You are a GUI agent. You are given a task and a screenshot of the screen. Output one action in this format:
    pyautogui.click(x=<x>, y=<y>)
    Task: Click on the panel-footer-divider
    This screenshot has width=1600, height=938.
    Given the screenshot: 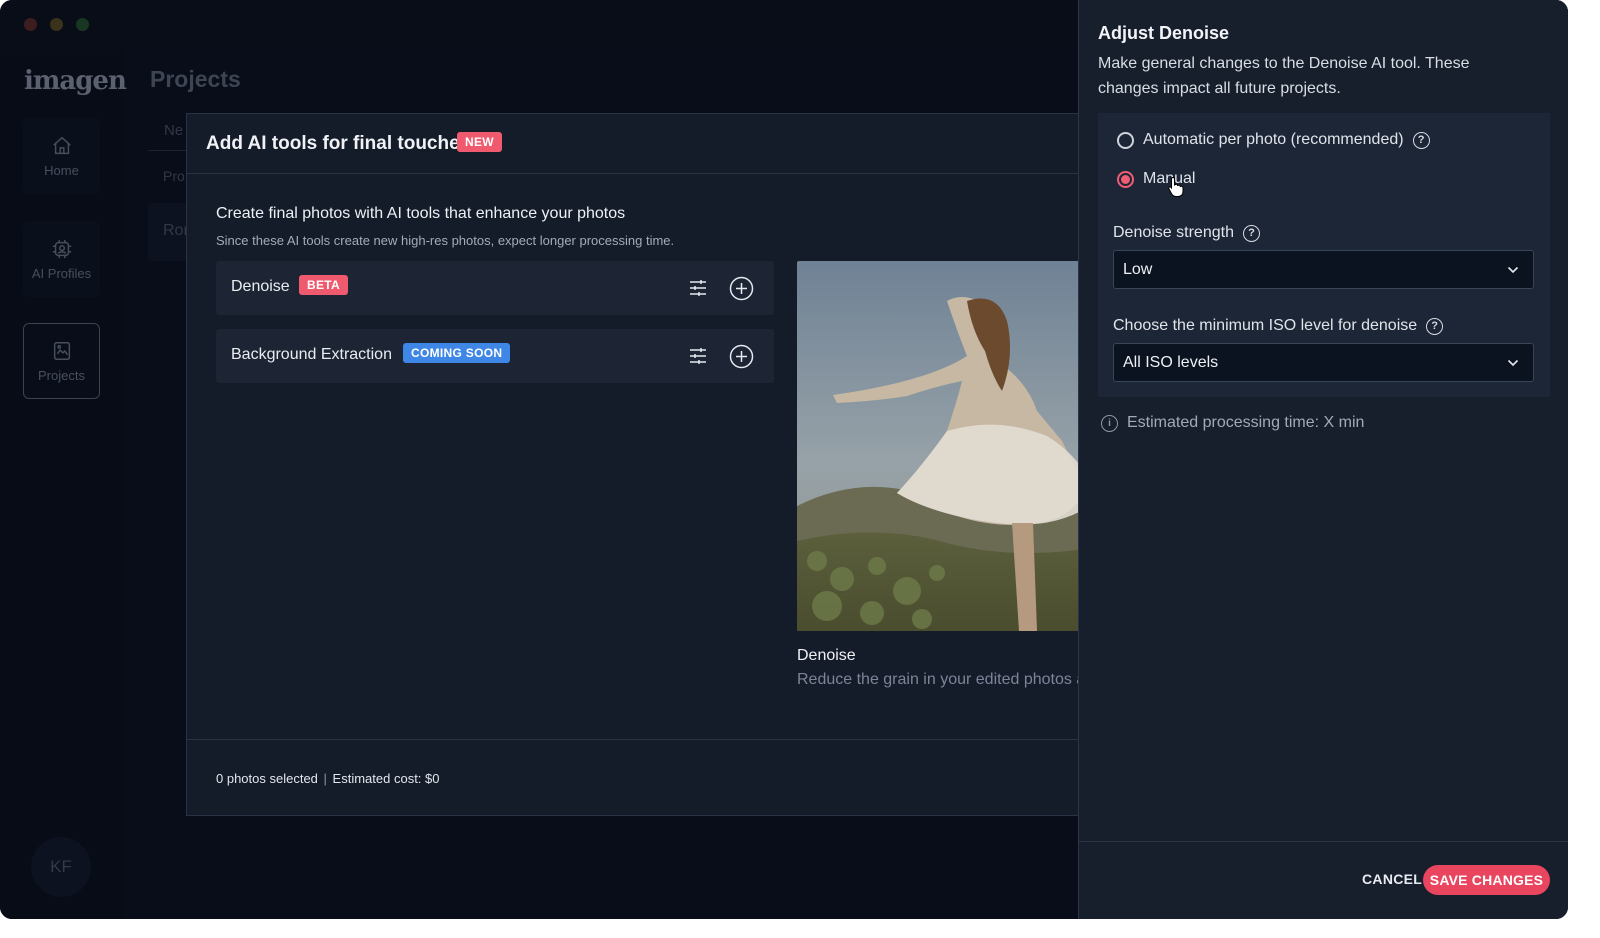 What is the action you would take?
    pyautogui.click(x=1323, y=841)
    